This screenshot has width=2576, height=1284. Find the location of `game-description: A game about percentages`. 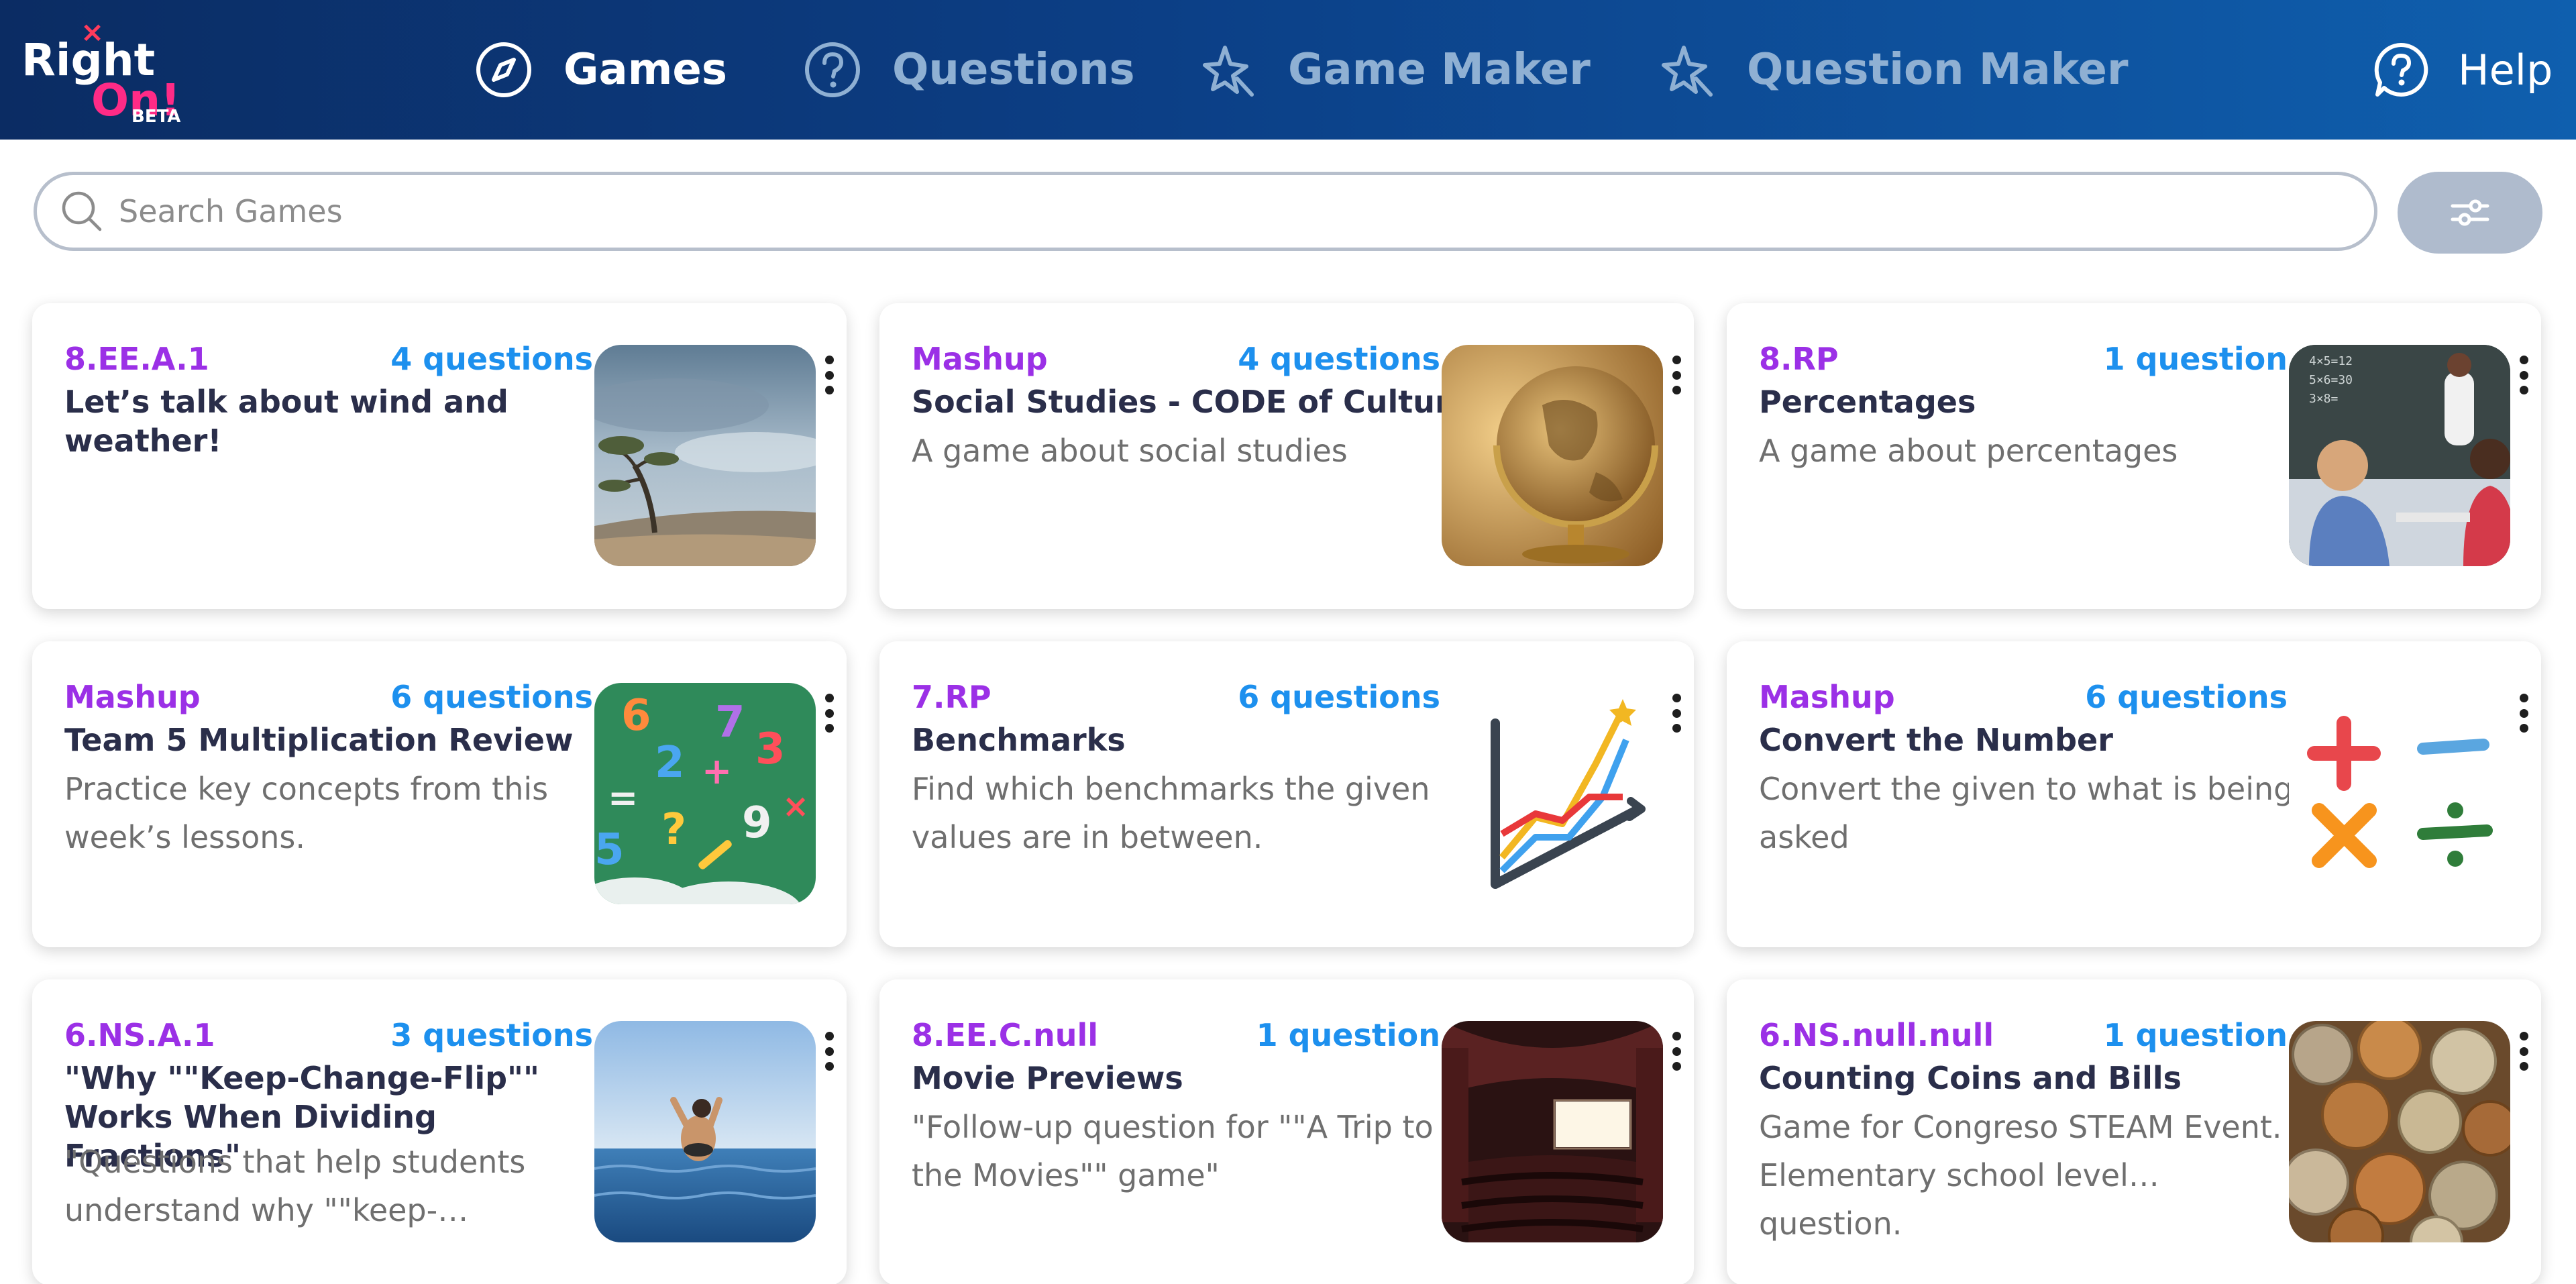

game-description: A game about percentages is located at coordinates (1968, 451).